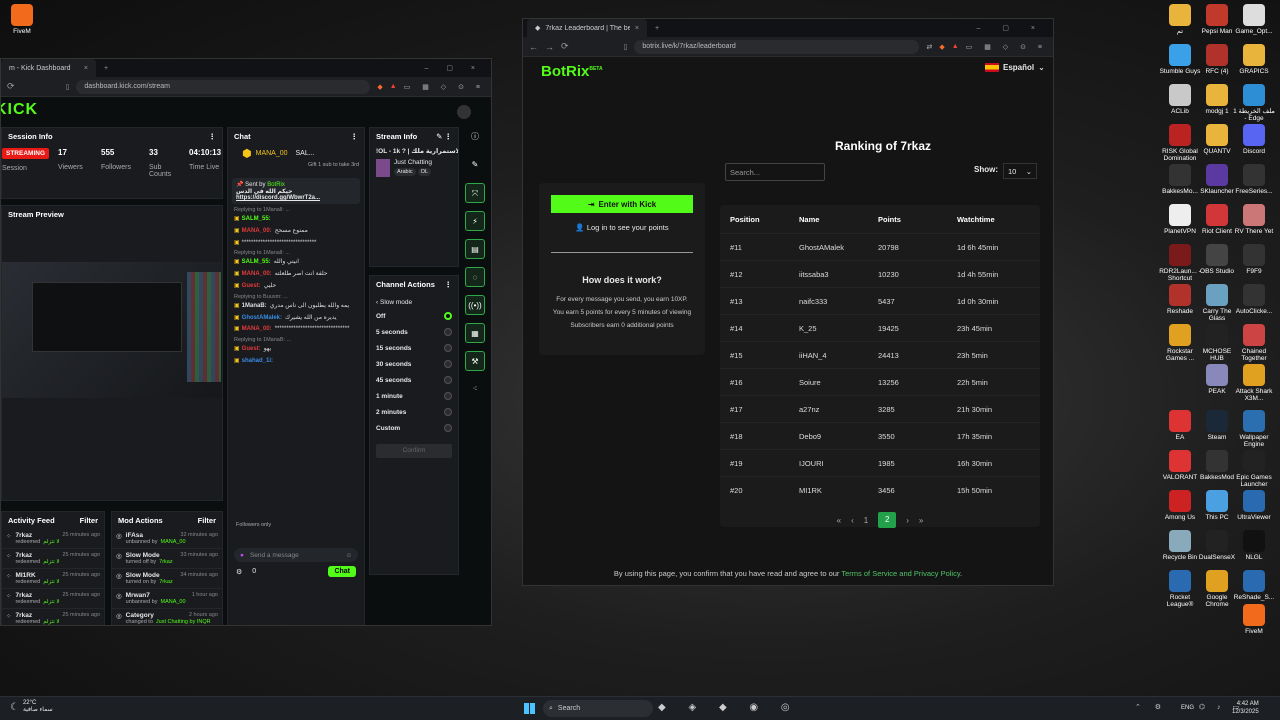 The height and width of the screenshot is (720, 1280). What do you see at coordinates (348, 555) in the screenshot?
I see `emoji-icon: ☺` at bounding box center [348, 555].